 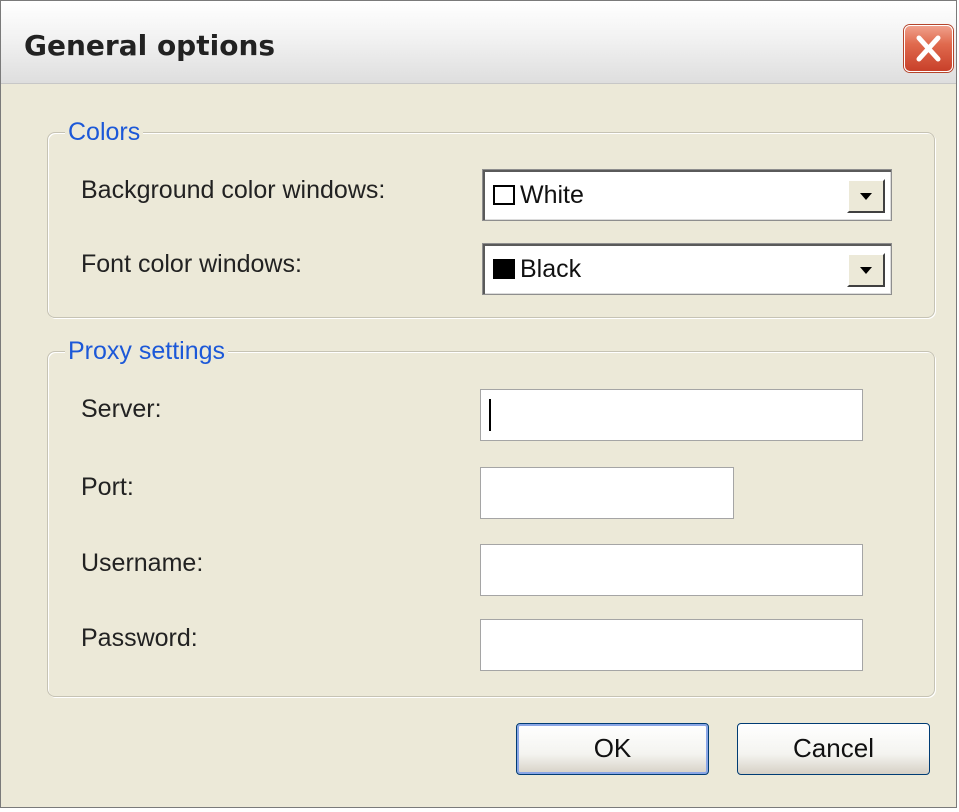 I want to click on background-color-value: White, so click(x=552, y=195).